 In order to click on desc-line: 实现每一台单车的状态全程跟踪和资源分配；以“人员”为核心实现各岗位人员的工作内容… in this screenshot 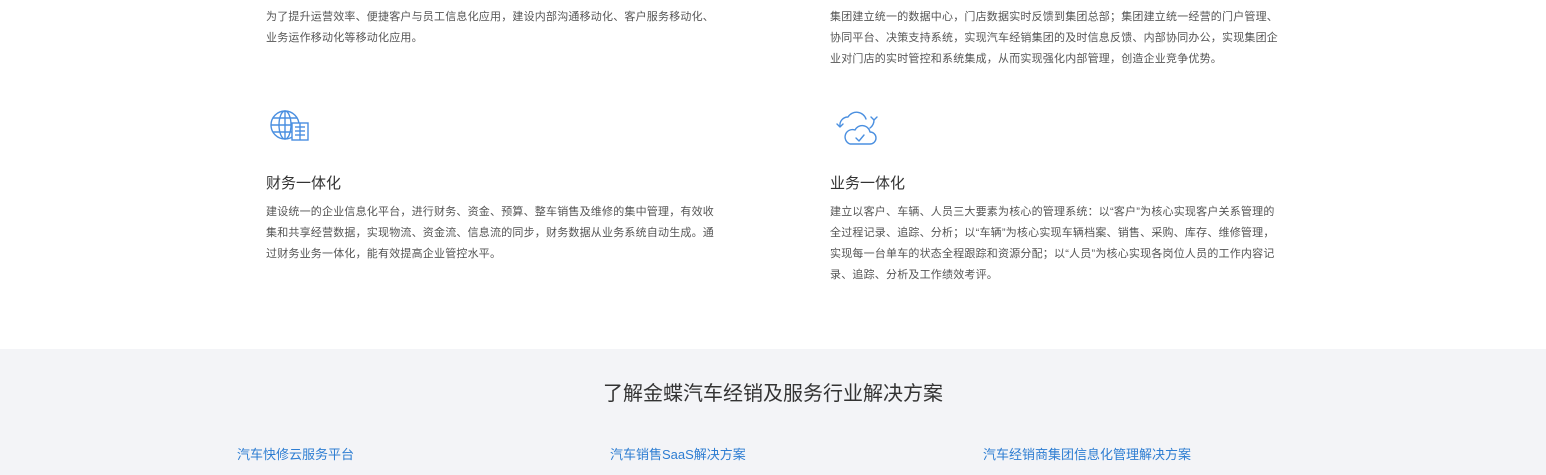, I will do `click(1052, 254)`.